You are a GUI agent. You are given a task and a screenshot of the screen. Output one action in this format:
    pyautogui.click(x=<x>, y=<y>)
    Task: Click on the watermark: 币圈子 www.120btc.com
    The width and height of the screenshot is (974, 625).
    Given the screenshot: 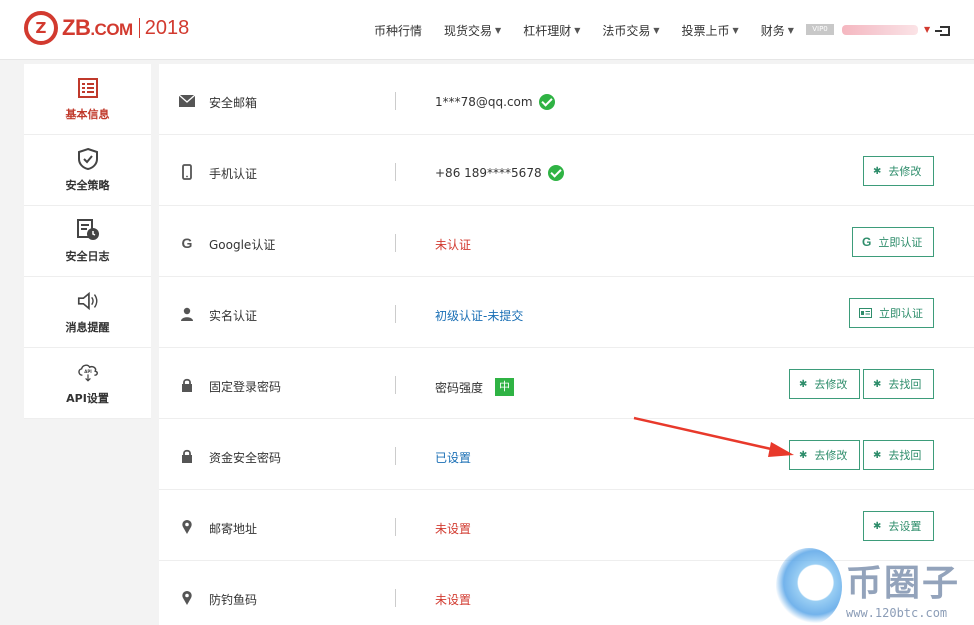 What is the action you would take?
    pyautogui.click(x=875, y=586)
    